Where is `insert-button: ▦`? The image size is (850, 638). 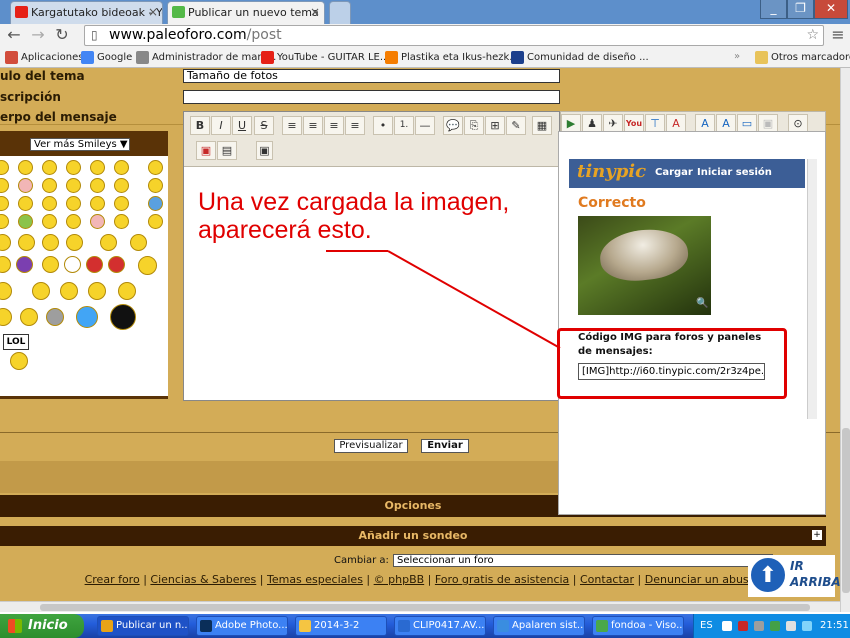 insert-button: ▦ is located at coordinates (542, 125).